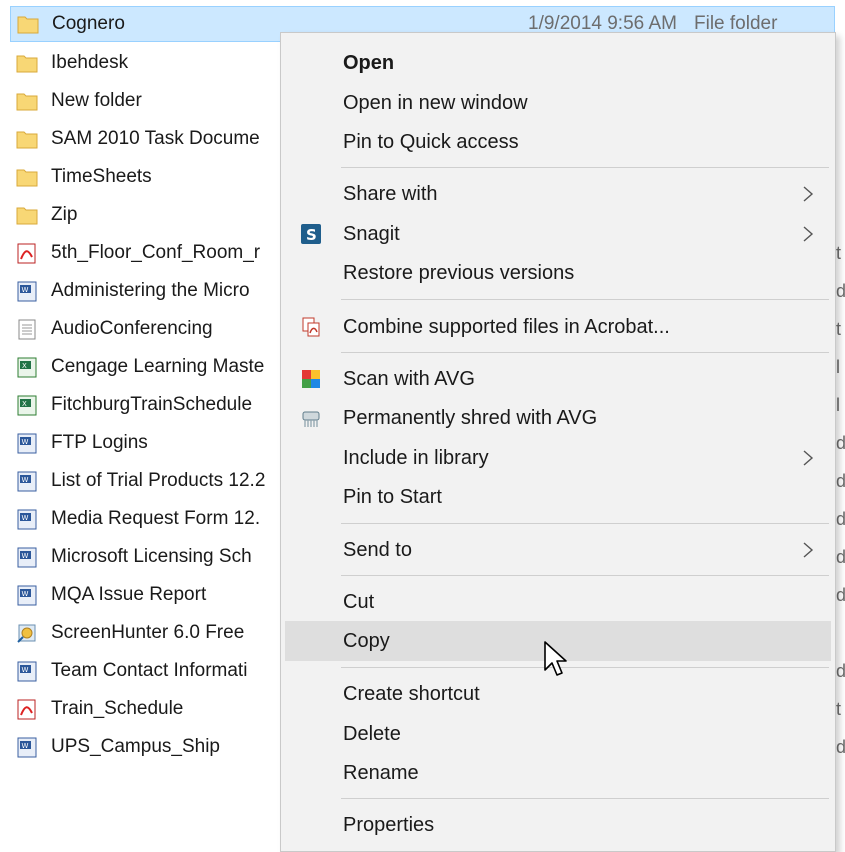  I want to click on file-name: Administering the Micro, so click(150, 290).